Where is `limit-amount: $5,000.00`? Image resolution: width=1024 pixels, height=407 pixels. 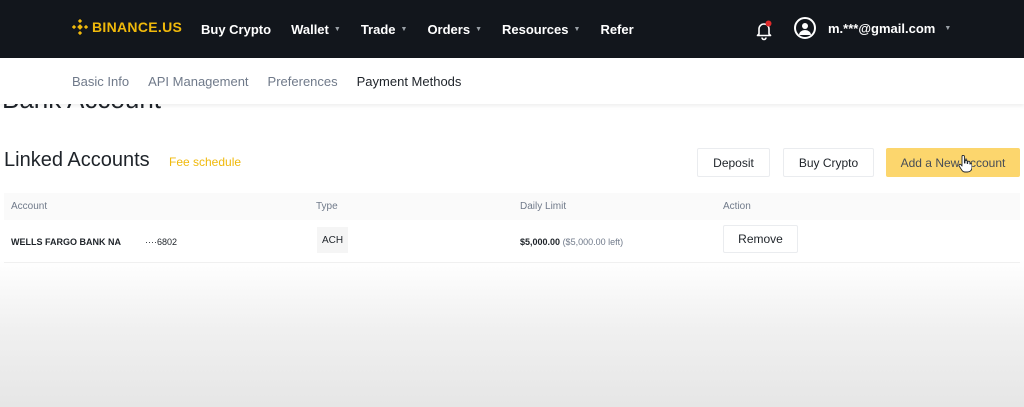 limit-amount: $5,000.00 is located at coordinates (540, 242).